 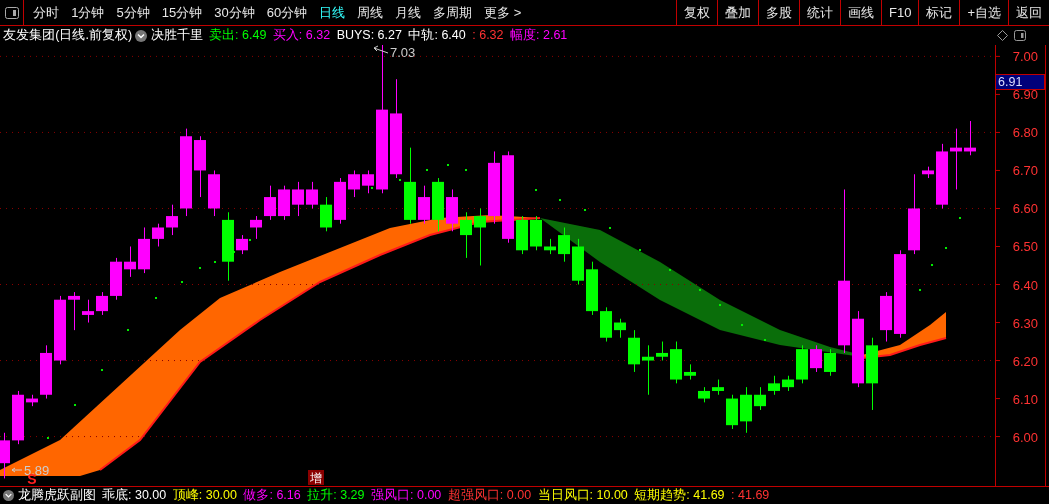 I want to click on toolbar-button: 返回, so click(x=1028, y=12).